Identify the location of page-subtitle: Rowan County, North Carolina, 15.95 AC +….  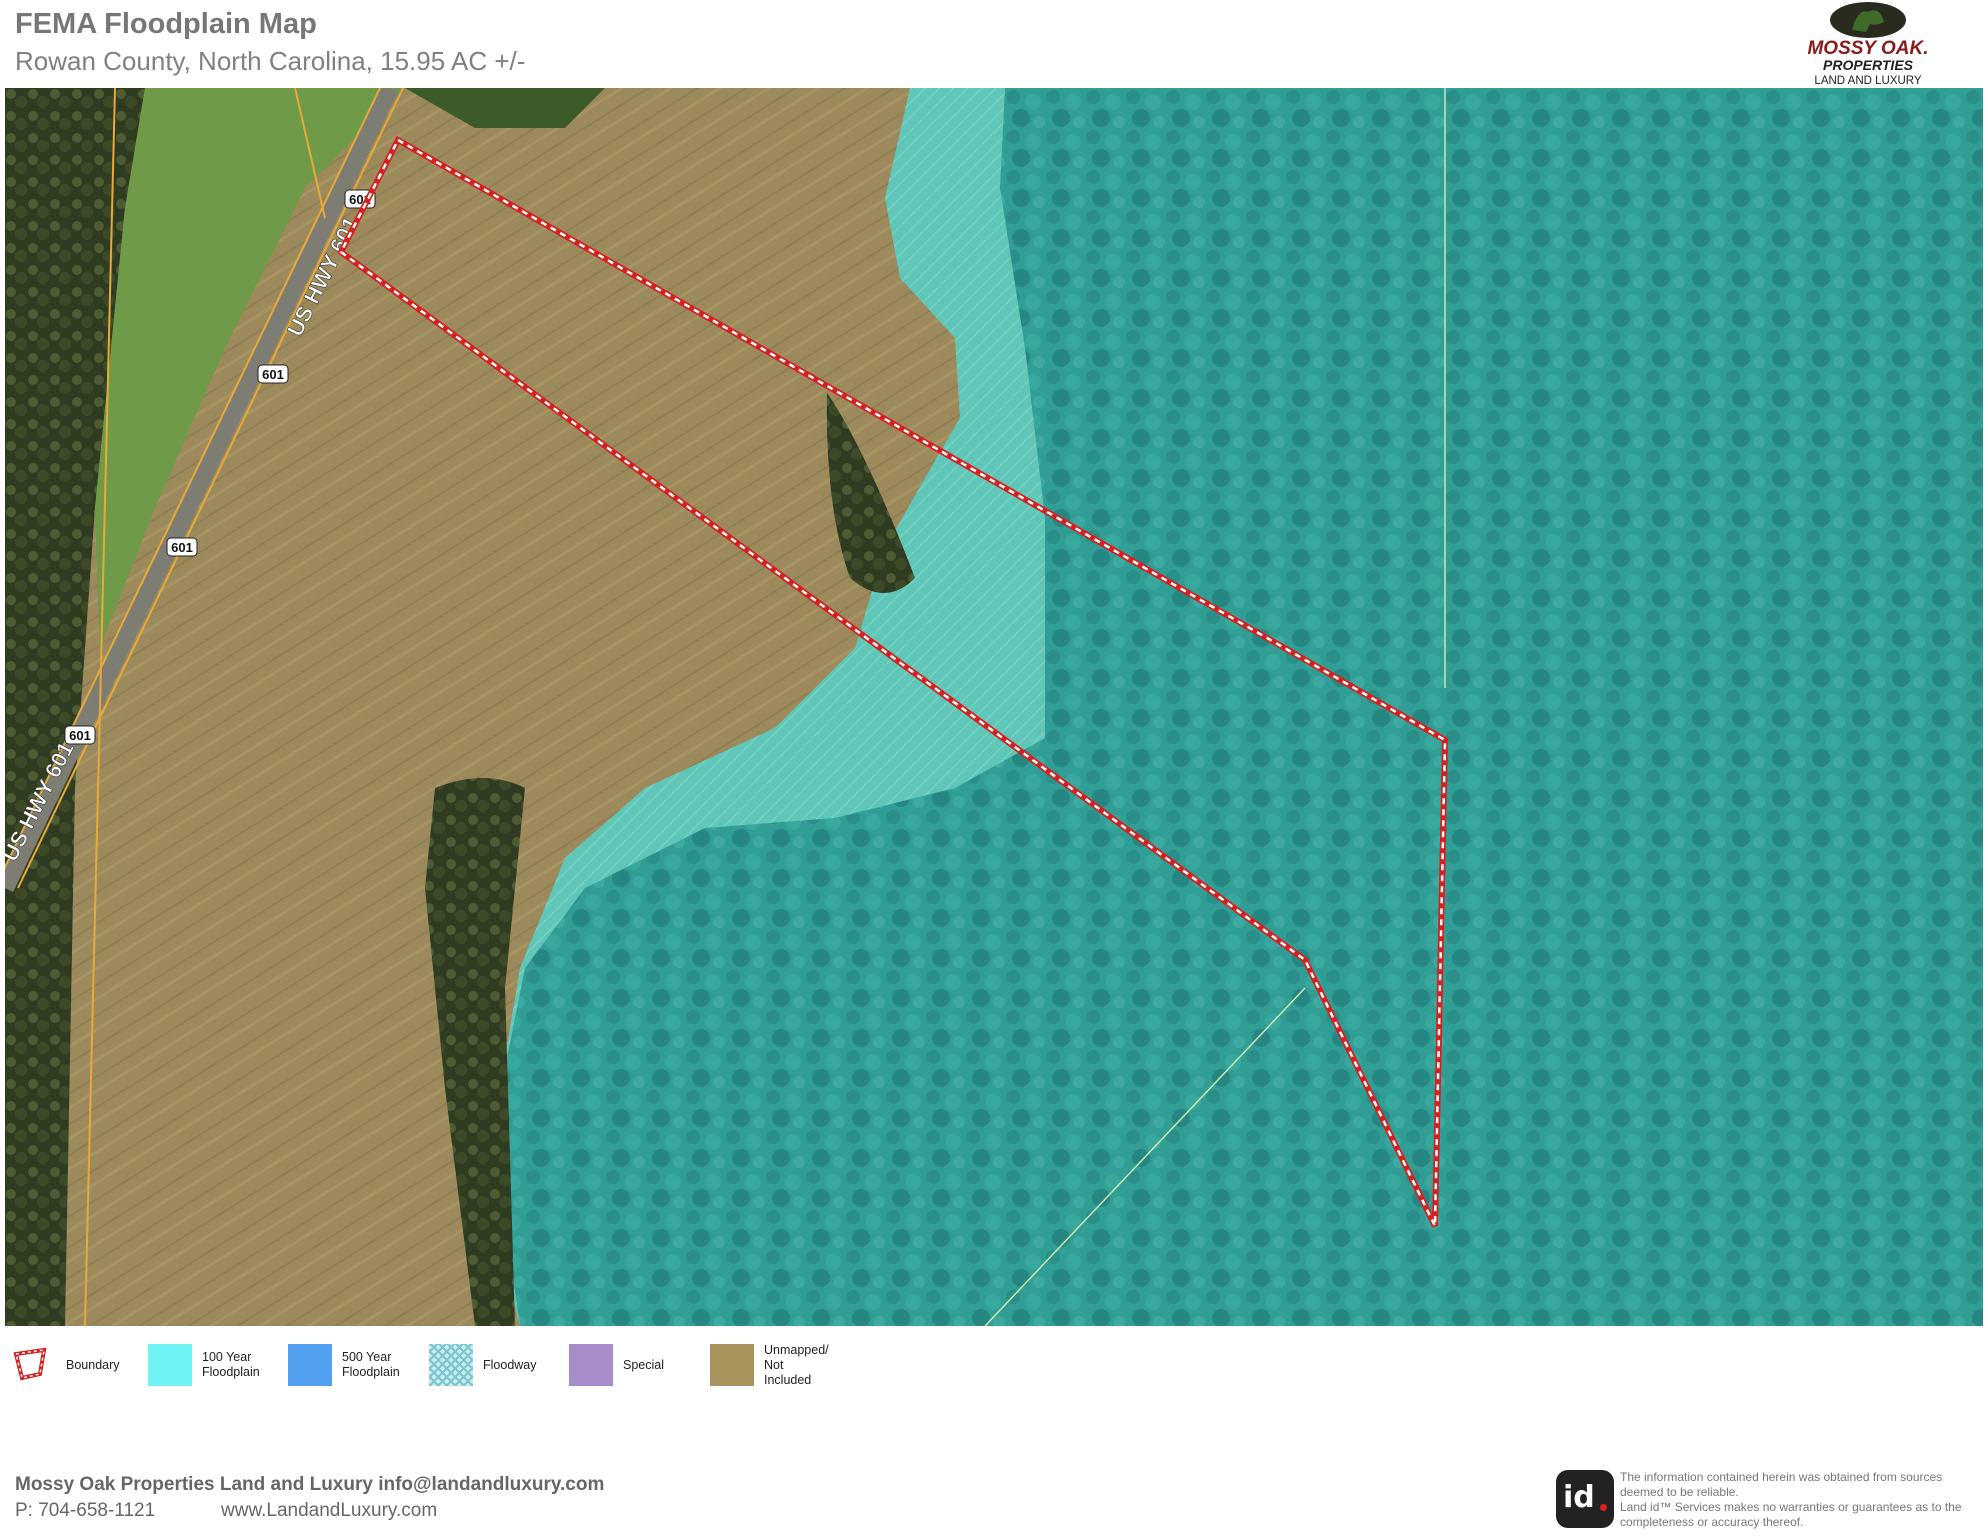
(270, 61).